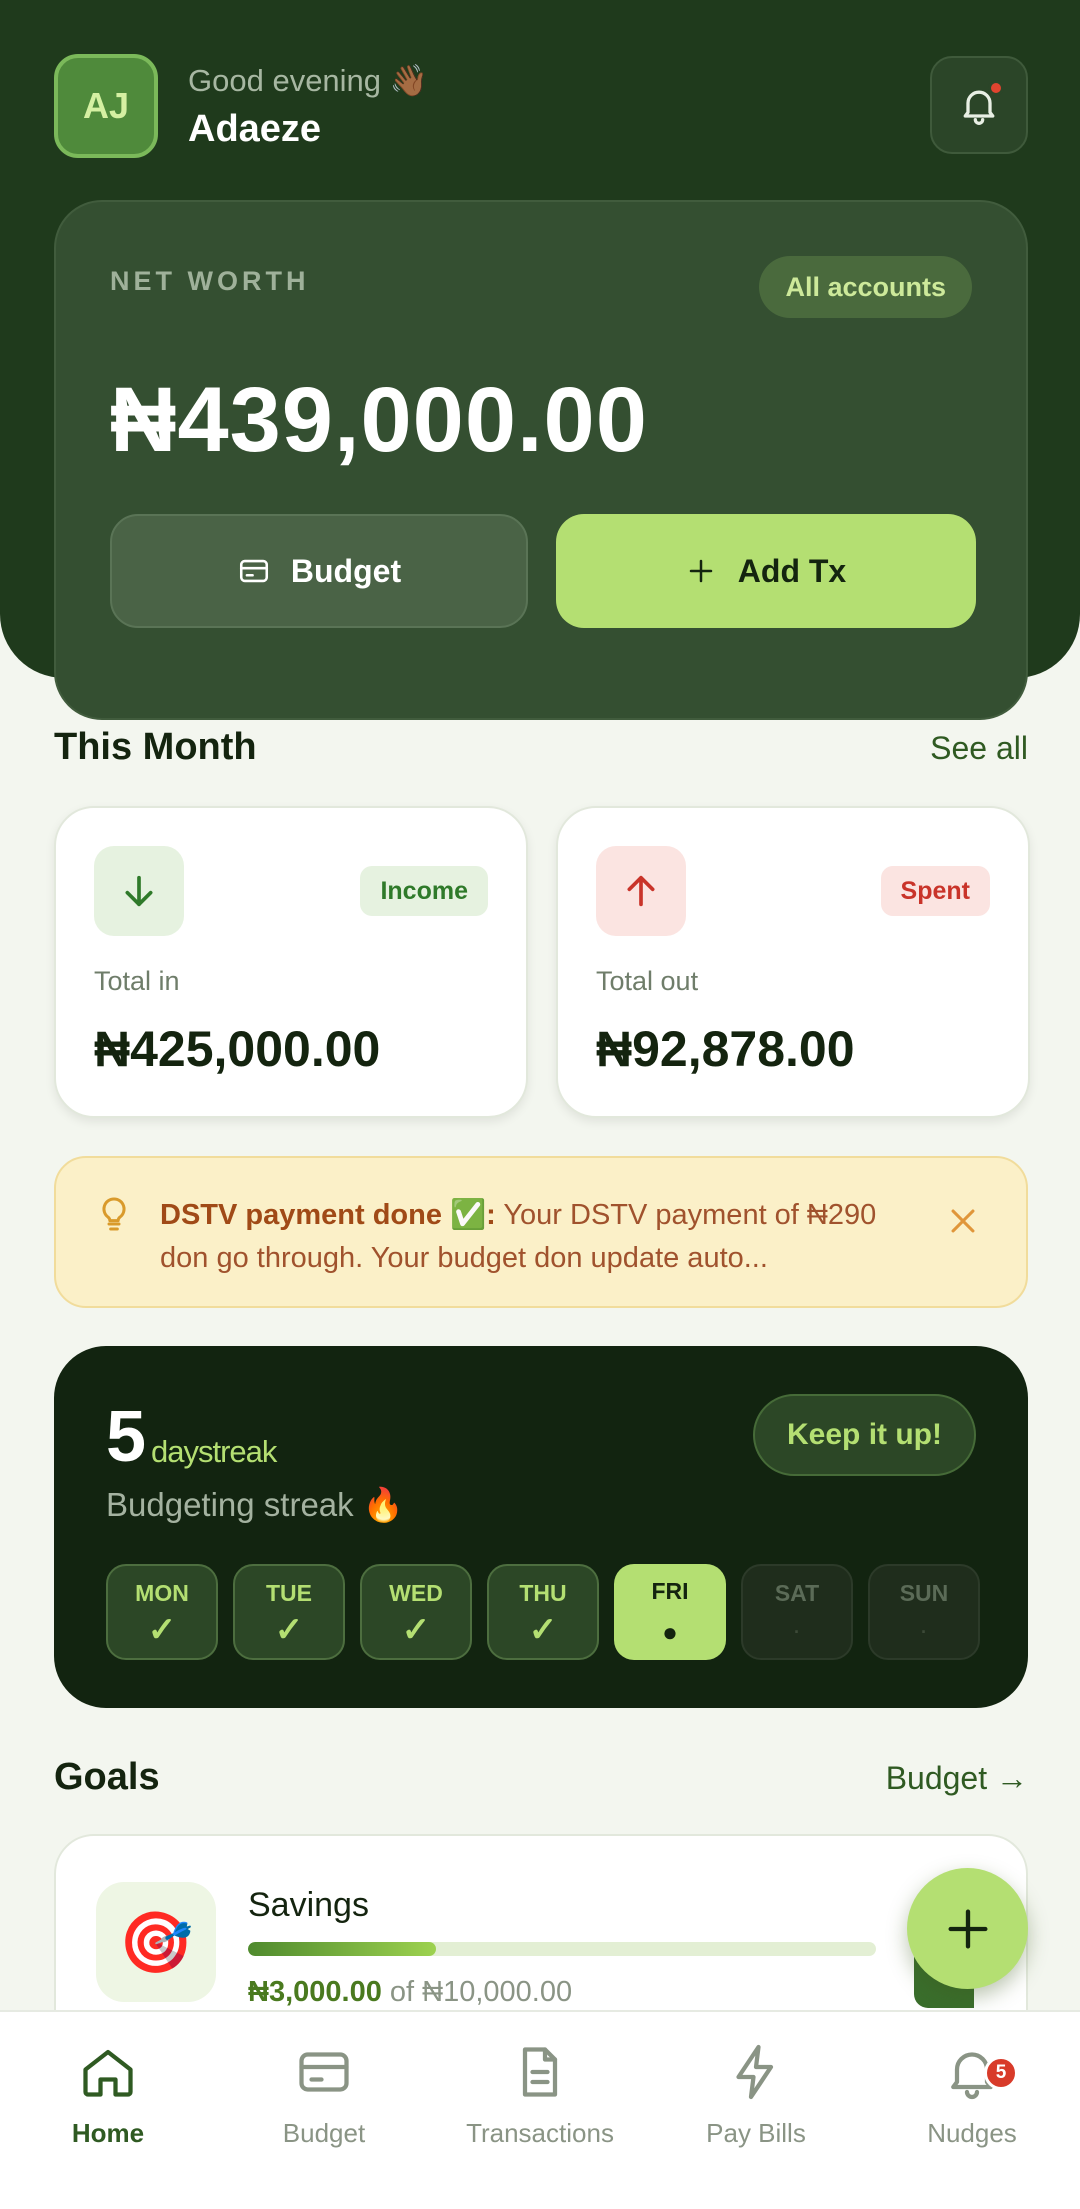 The height and width of the screenshot is (2209, 1080). What do you see at coordinates (155, 747) in the screenshot?
I see `this-month-title: This Month` at bounding box center [155, 747].